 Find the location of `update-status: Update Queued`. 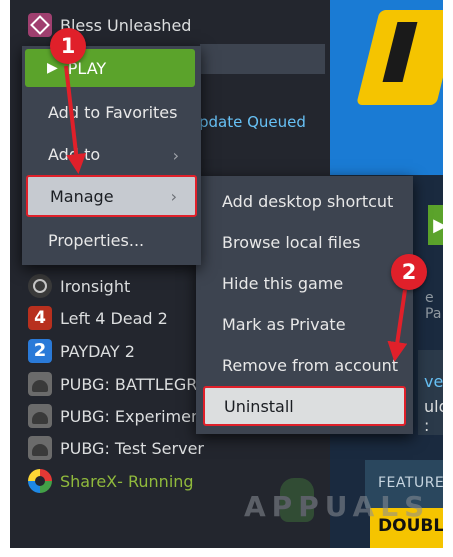

update-status: Update Queued is located at coordinates (247, 122).